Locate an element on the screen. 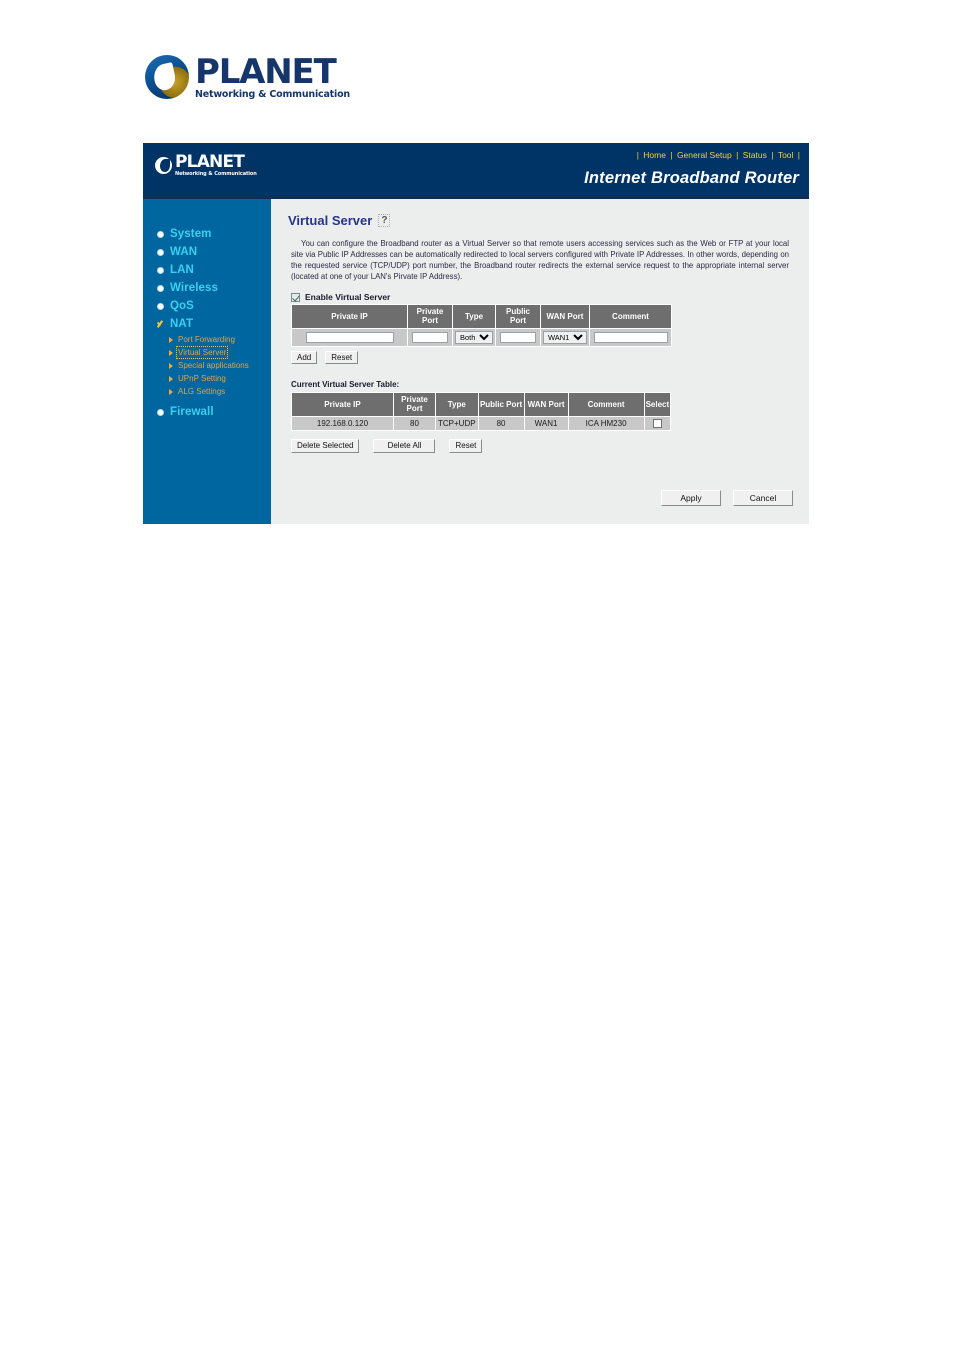 The width and height of the screenshot is (954, 1350). private-port-input is located at coordinates (430, 337).